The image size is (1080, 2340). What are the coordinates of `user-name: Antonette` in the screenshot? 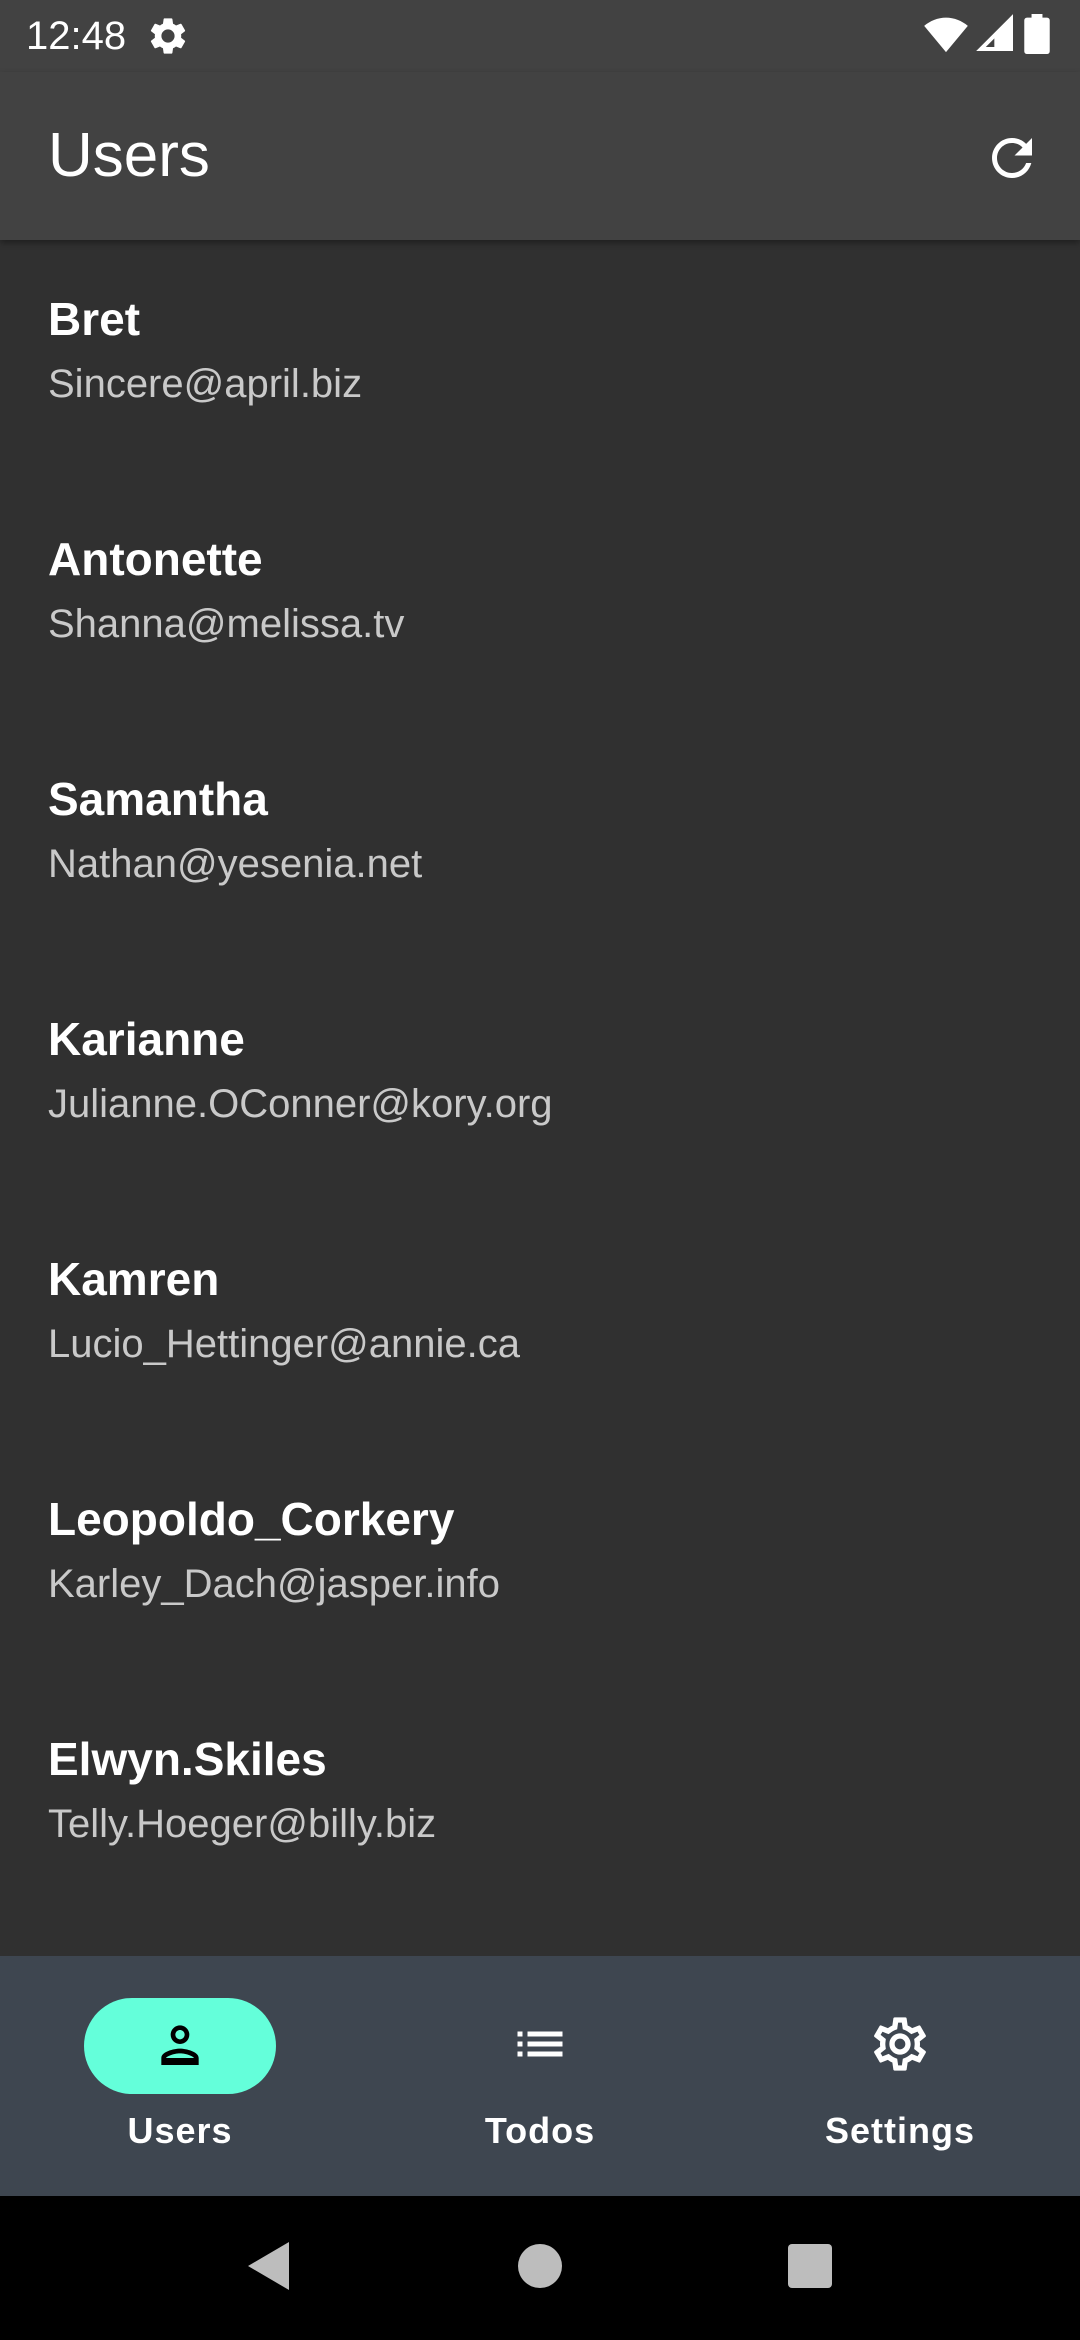 It's located at (155, 559).